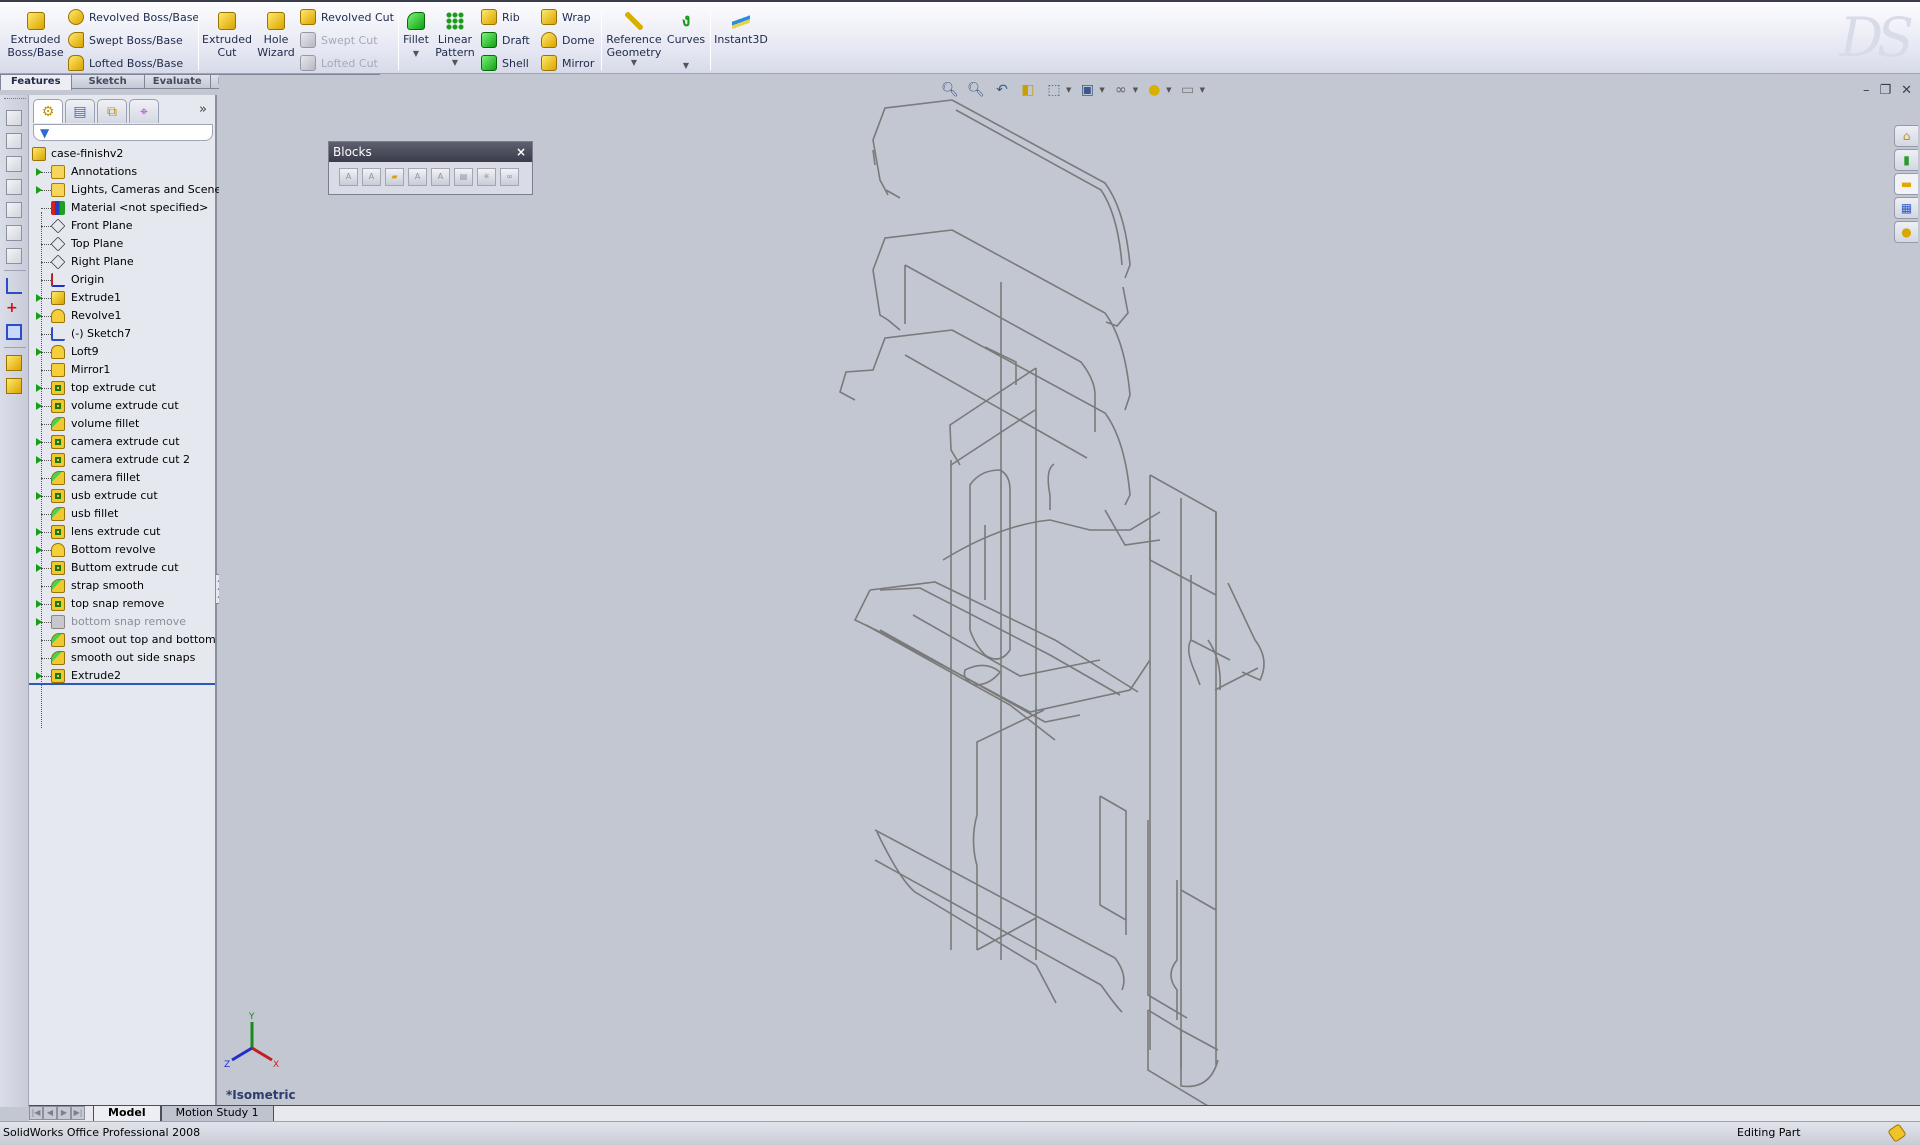 The image size is (1920, 1145). I want to click on tree-item: smoot out top and bottom, so click(122, 640).